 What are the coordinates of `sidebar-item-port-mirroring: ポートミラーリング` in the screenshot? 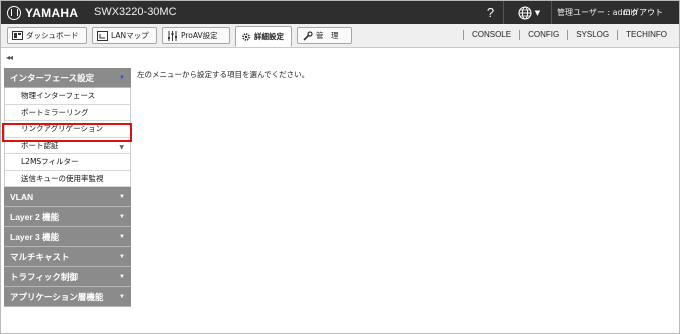 It's located at (67, 112).